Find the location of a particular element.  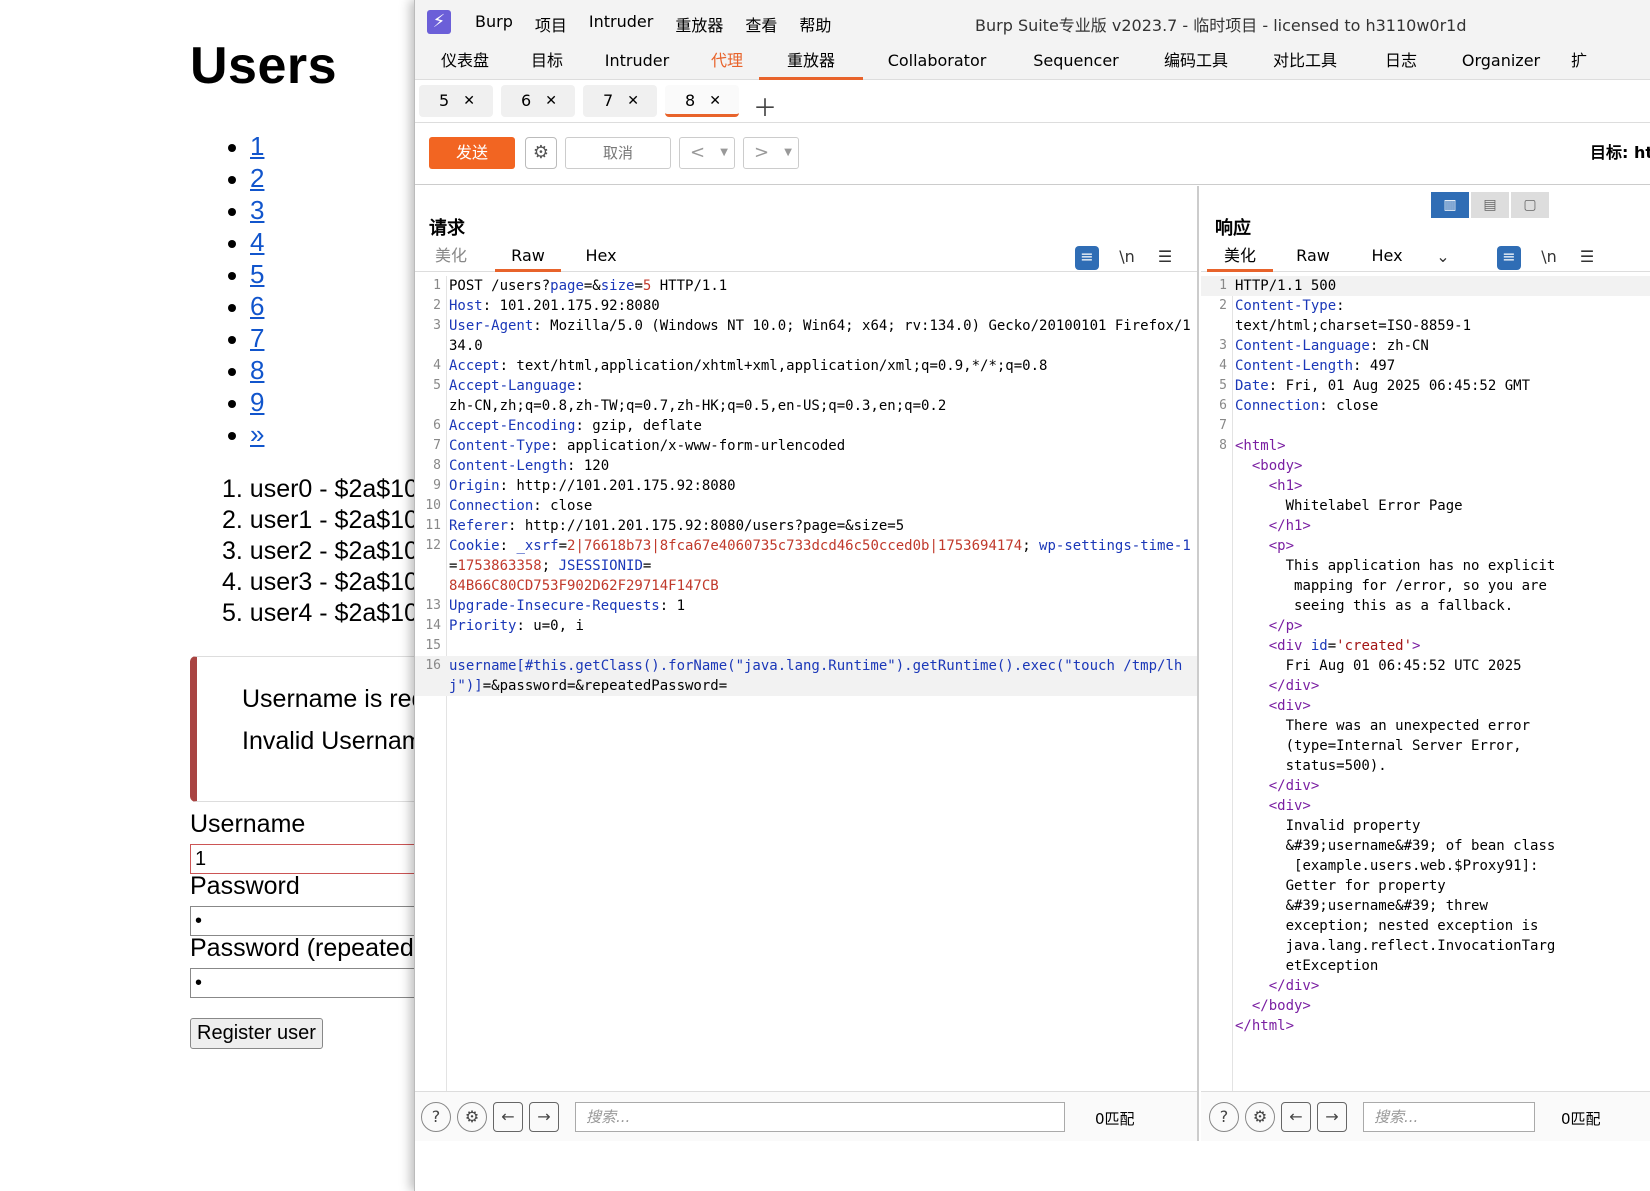

page-link: » is located at coordinates (257, 434).